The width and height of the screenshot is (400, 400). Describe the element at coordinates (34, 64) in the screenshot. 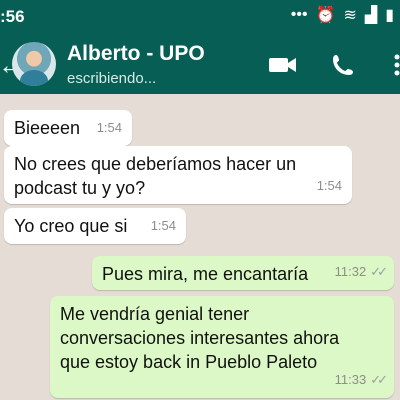

I see `avatar` at that location.